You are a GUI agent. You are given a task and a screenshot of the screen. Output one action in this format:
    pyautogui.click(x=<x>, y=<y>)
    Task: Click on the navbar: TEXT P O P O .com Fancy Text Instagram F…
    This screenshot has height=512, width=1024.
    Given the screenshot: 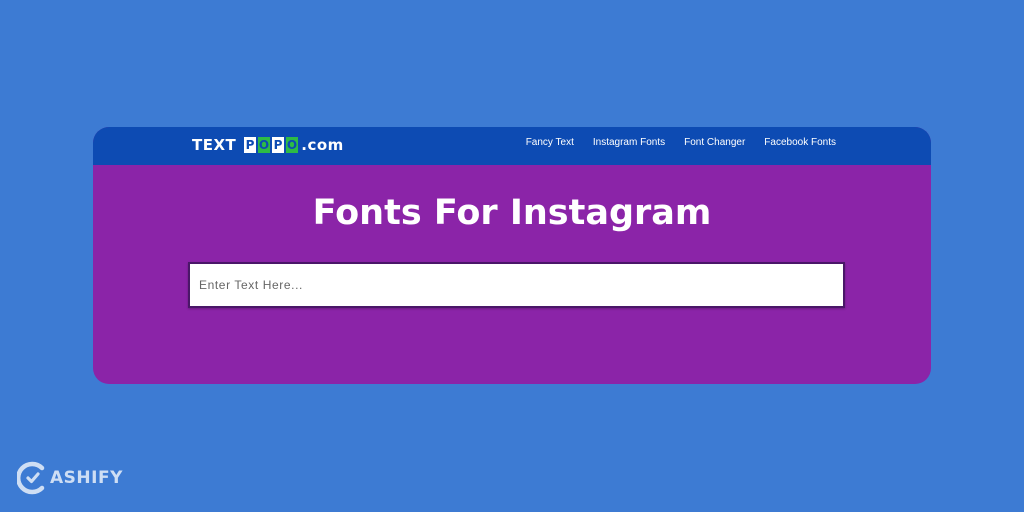 What is the action you would take?
    pyautogui.click(x=512, y=146)
    